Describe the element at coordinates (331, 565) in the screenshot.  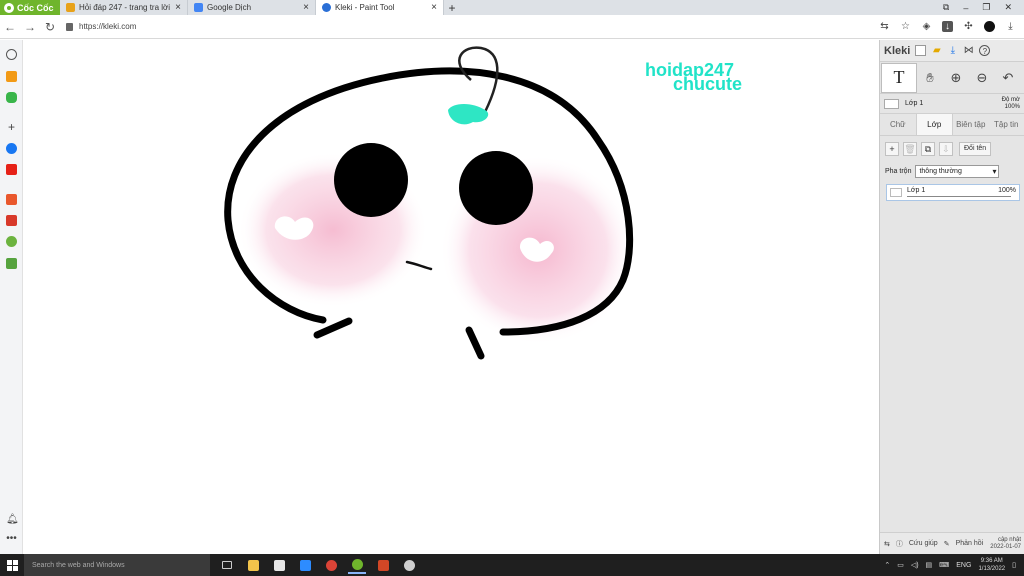
I see `chrome-icon` at that location.